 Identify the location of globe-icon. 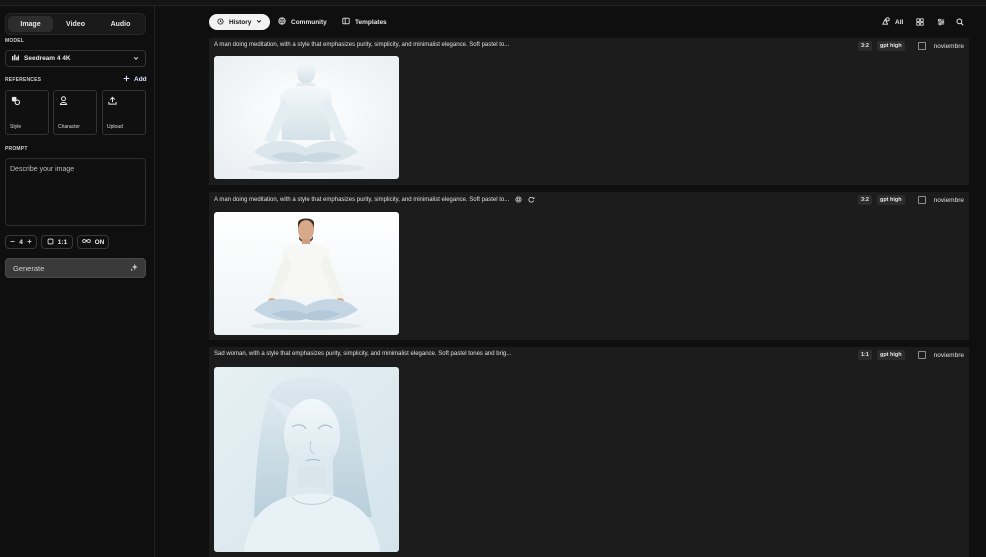
(282, 22).